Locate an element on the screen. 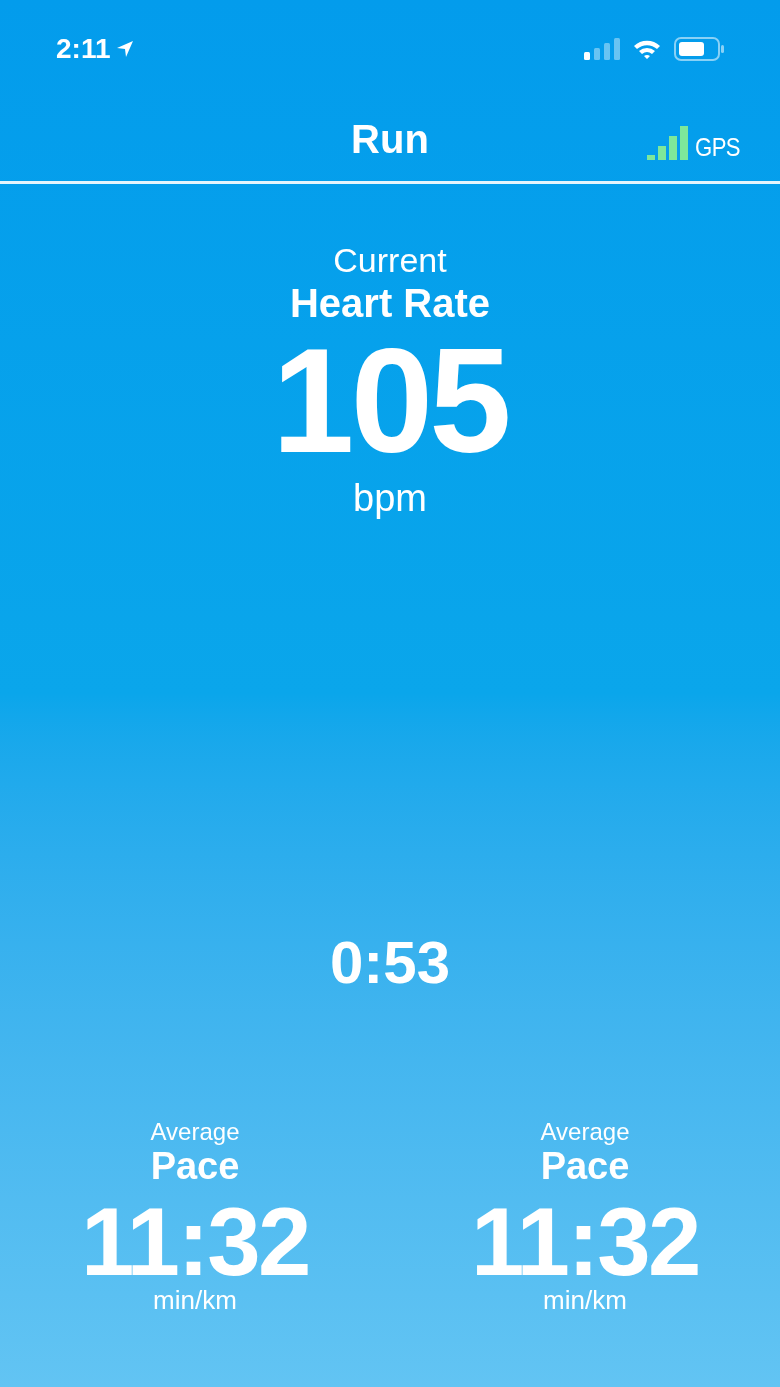 The width and height of the screenshot is (780, 1387). heart-rate-label: Heart Rate is located at coordinates (390, 303).